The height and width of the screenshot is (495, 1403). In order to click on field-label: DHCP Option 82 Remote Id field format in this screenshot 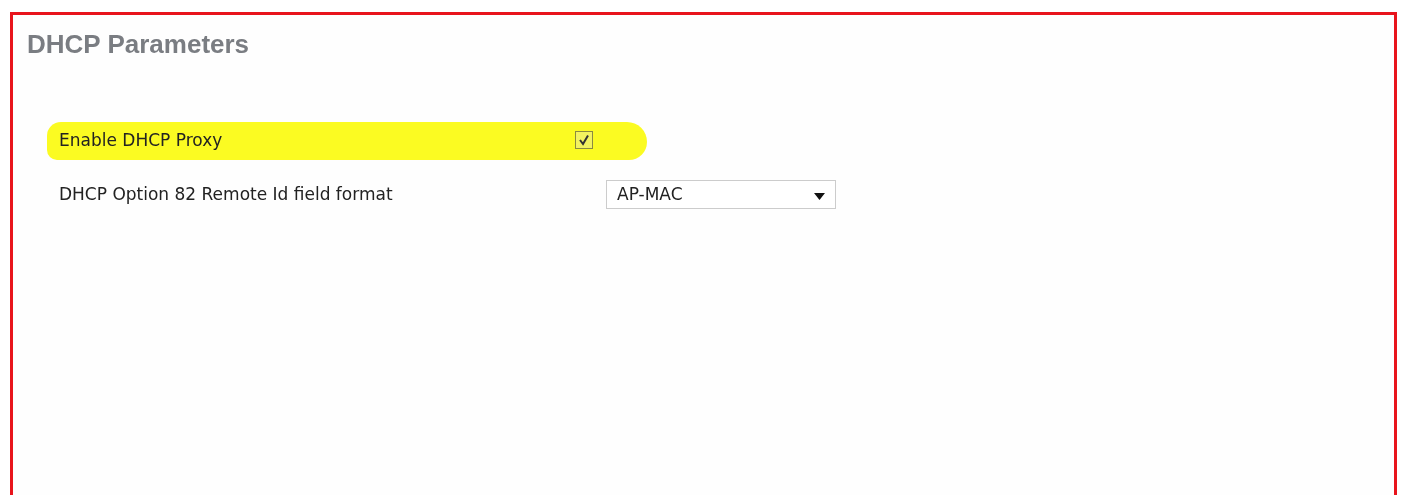, I will do `click(226, 194)`.